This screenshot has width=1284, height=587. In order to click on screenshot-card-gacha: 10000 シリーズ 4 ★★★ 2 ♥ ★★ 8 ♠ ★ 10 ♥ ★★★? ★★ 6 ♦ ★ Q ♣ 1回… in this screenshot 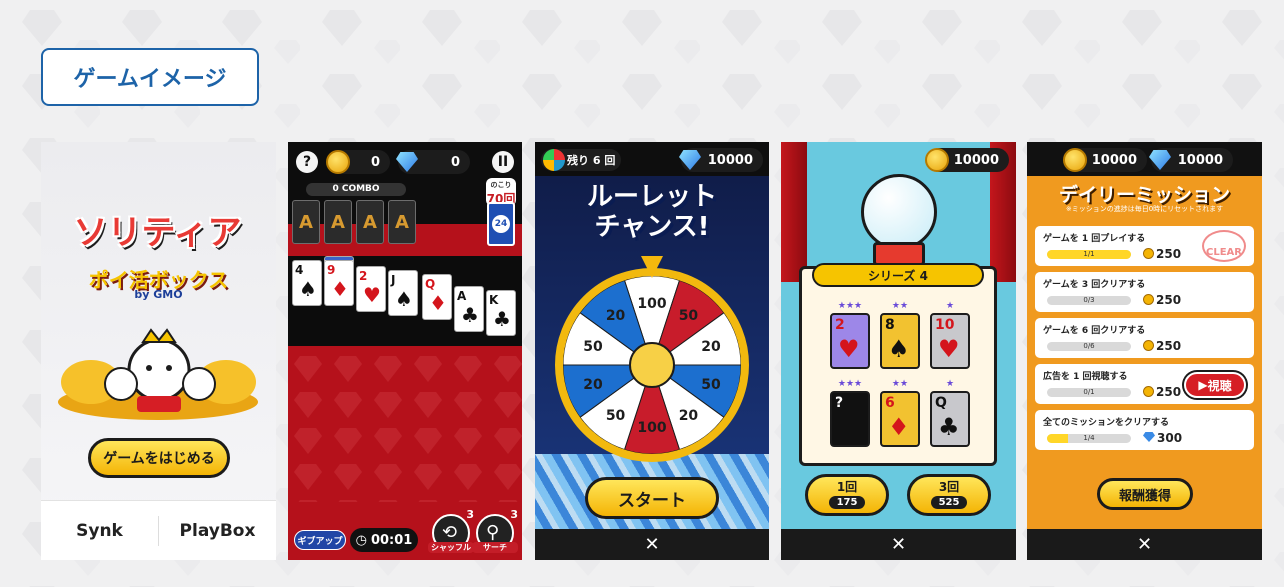, I will do `click(898, 351)`.